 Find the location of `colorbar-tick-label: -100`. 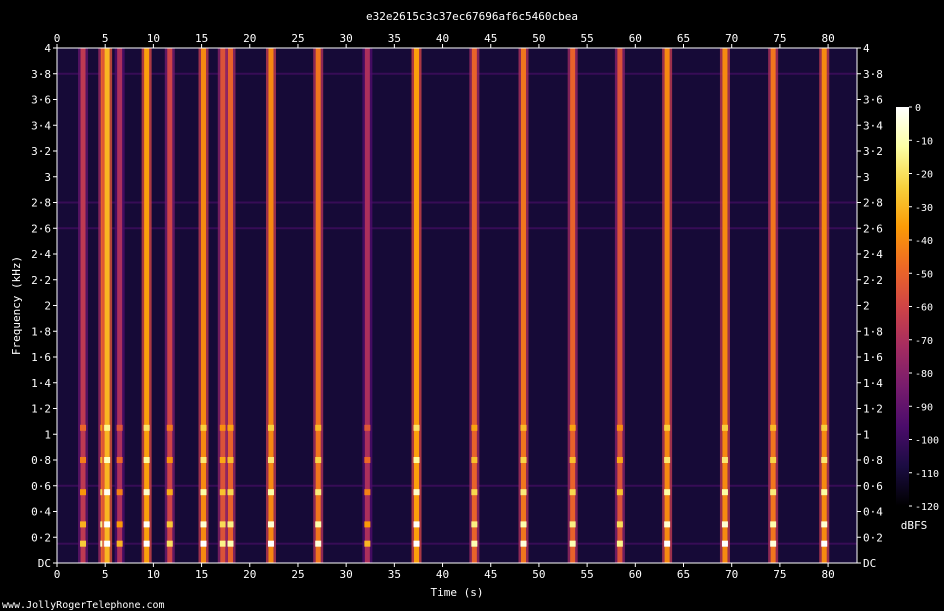

colorbar-tick-label: -100 is located at coordinates (927, 441).